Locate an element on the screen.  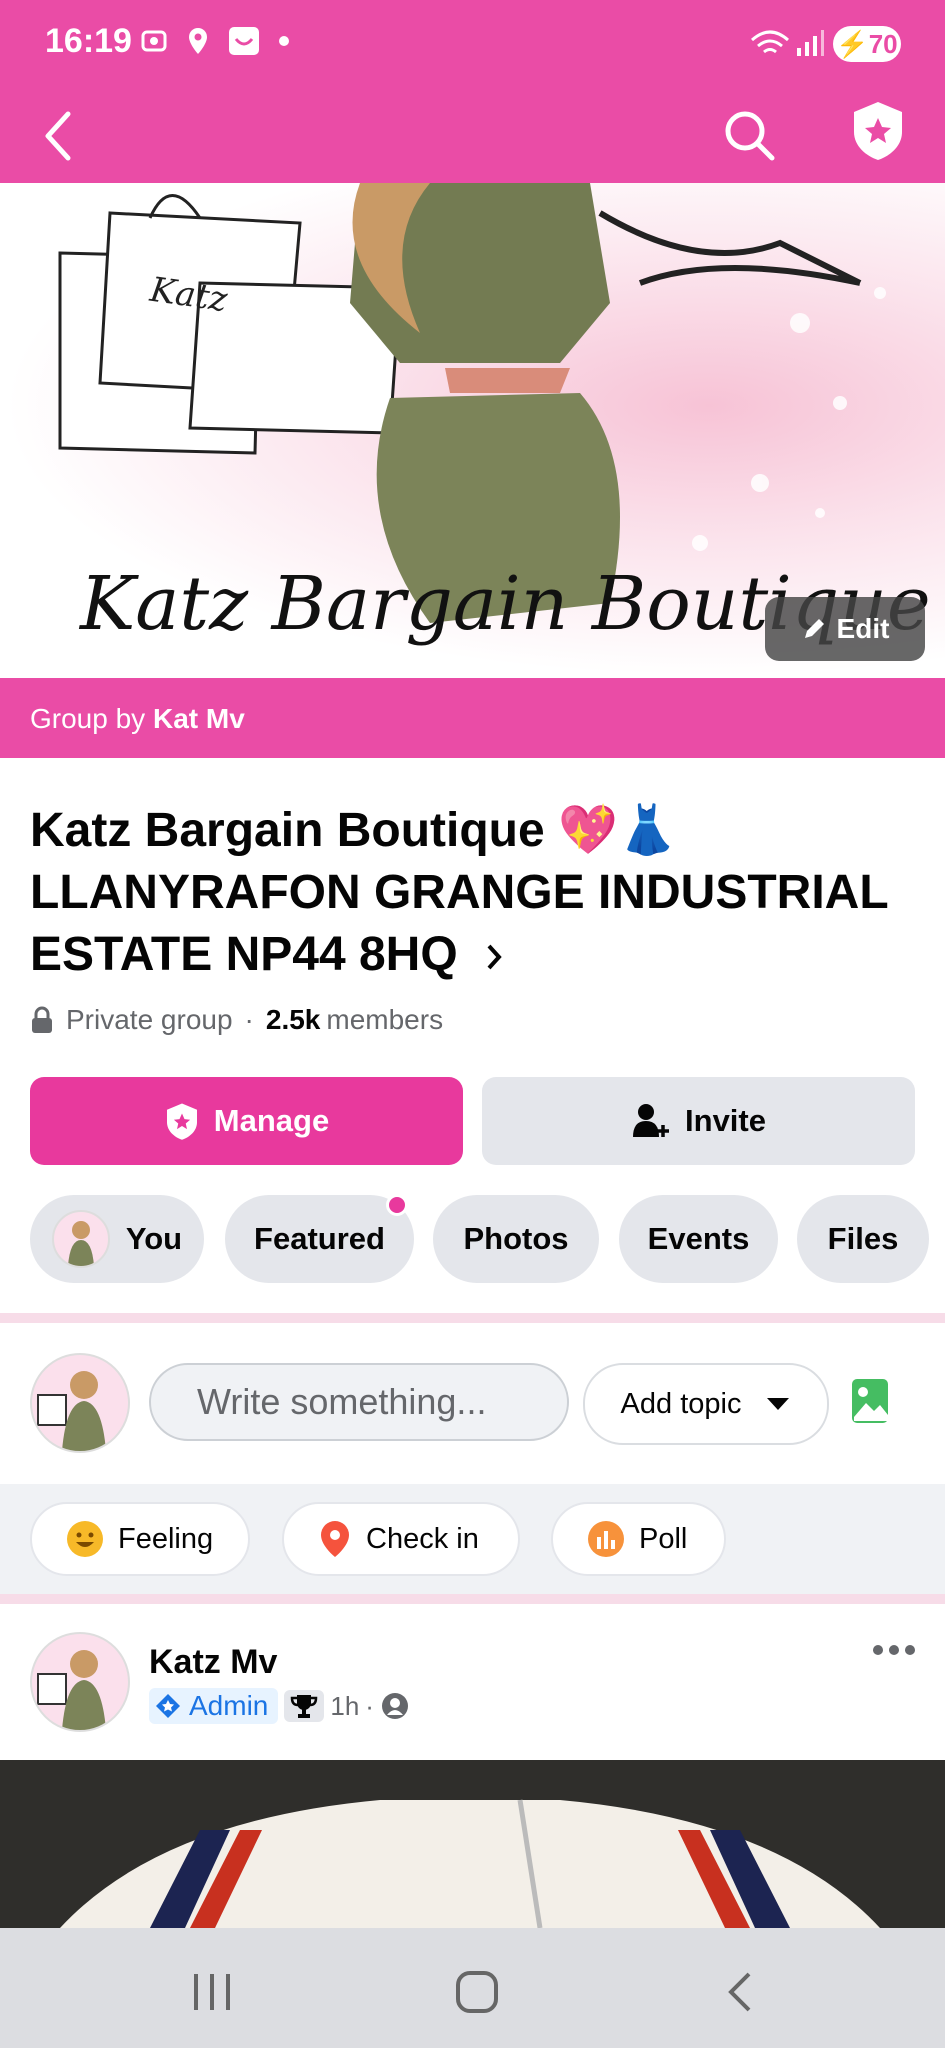
tab-featured: Featured is located at coordinates (319, 1238).